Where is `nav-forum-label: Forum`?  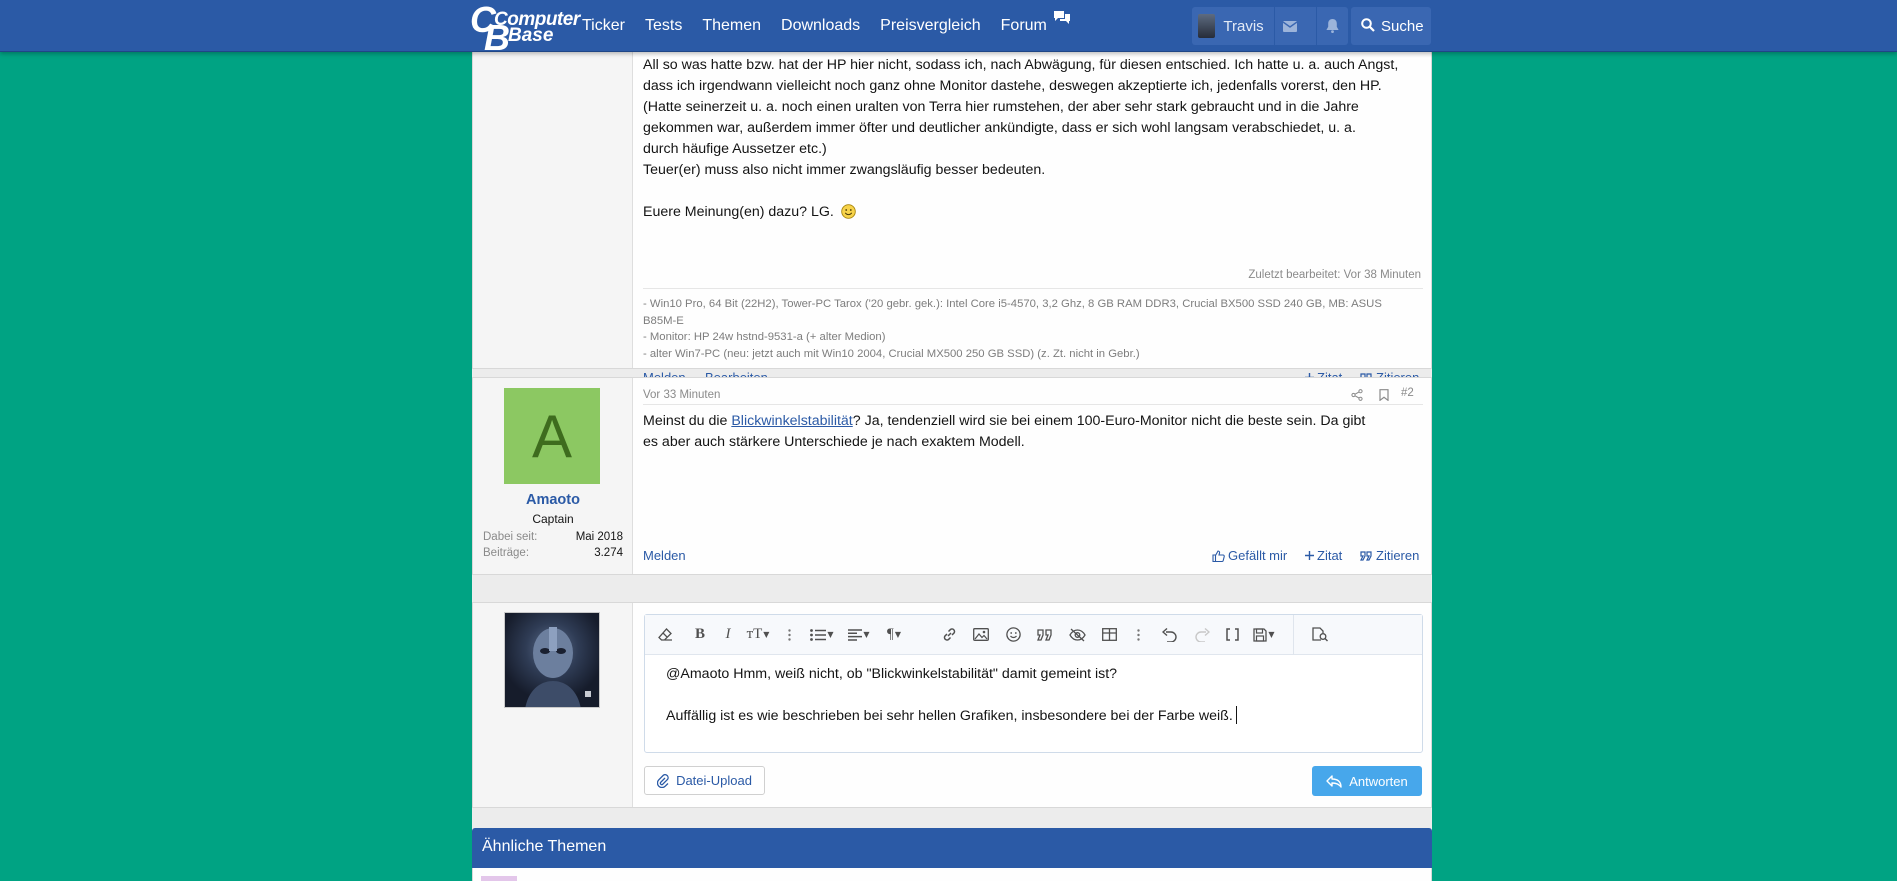
nav-forum-label: Forum is located at coordinates (1023, 25).